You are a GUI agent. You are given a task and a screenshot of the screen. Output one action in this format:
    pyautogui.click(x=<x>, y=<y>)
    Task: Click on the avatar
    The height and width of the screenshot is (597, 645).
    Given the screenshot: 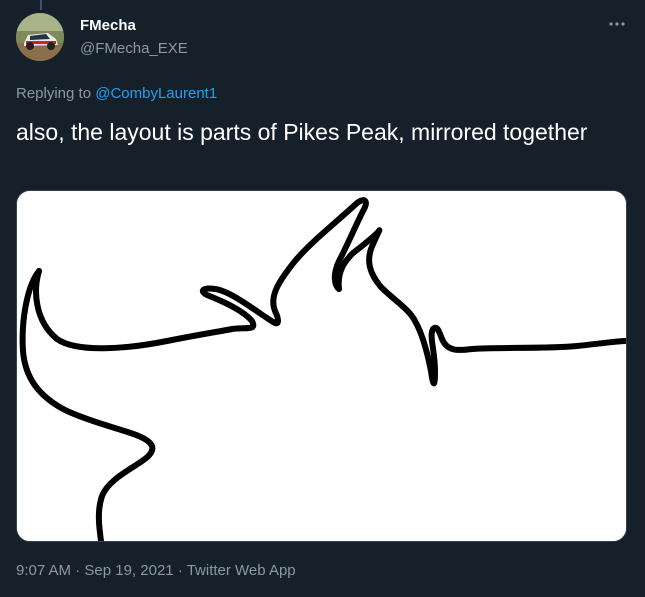 What is the action you would take?
    pyautogui.click(x=40, y=37)
    